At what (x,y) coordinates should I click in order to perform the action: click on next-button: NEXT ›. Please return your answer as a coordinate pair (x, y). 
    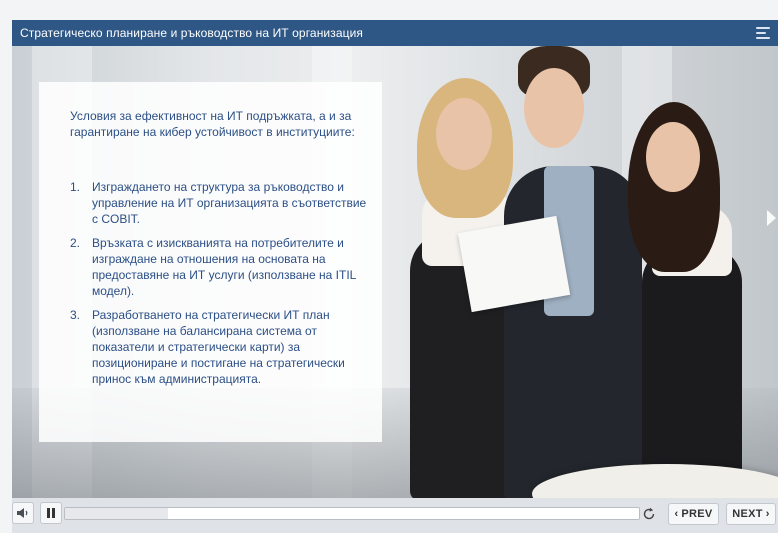
    Looking at the image, I should click on (751, 514).